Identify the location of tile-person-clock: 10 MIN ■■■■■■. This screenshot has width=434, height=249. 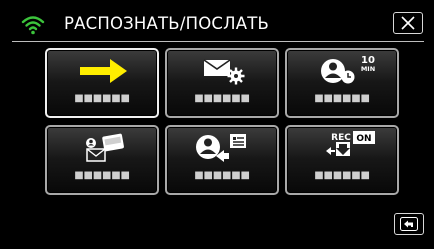
(342, 83).